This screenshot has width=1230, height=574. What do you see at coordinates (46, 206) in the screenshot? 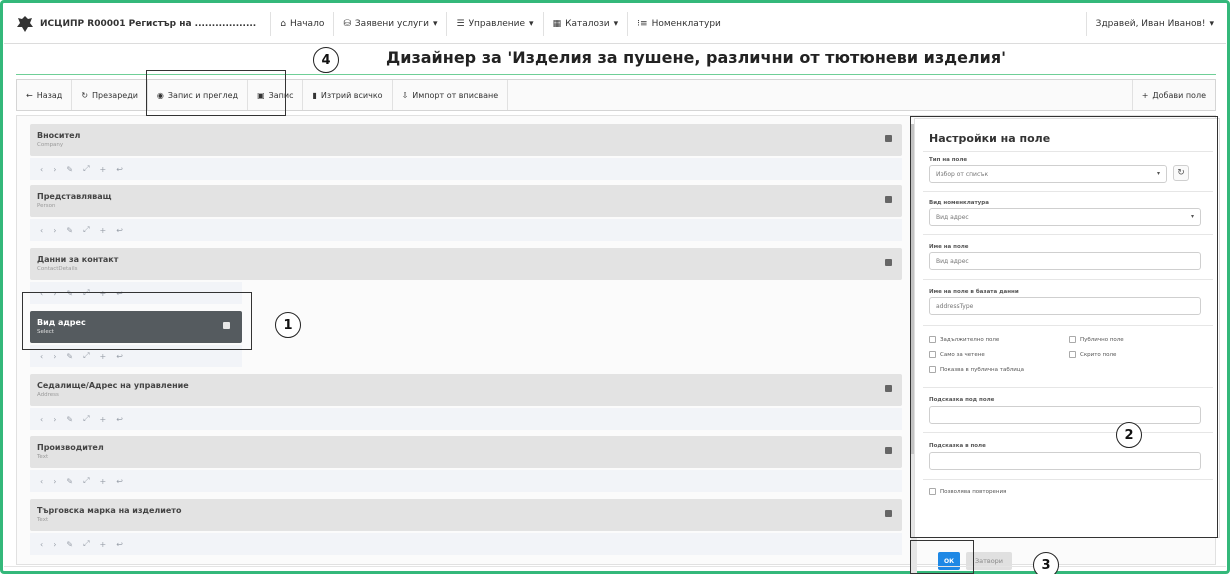
I see `field-type: Person` at bounding box center [46, 206].